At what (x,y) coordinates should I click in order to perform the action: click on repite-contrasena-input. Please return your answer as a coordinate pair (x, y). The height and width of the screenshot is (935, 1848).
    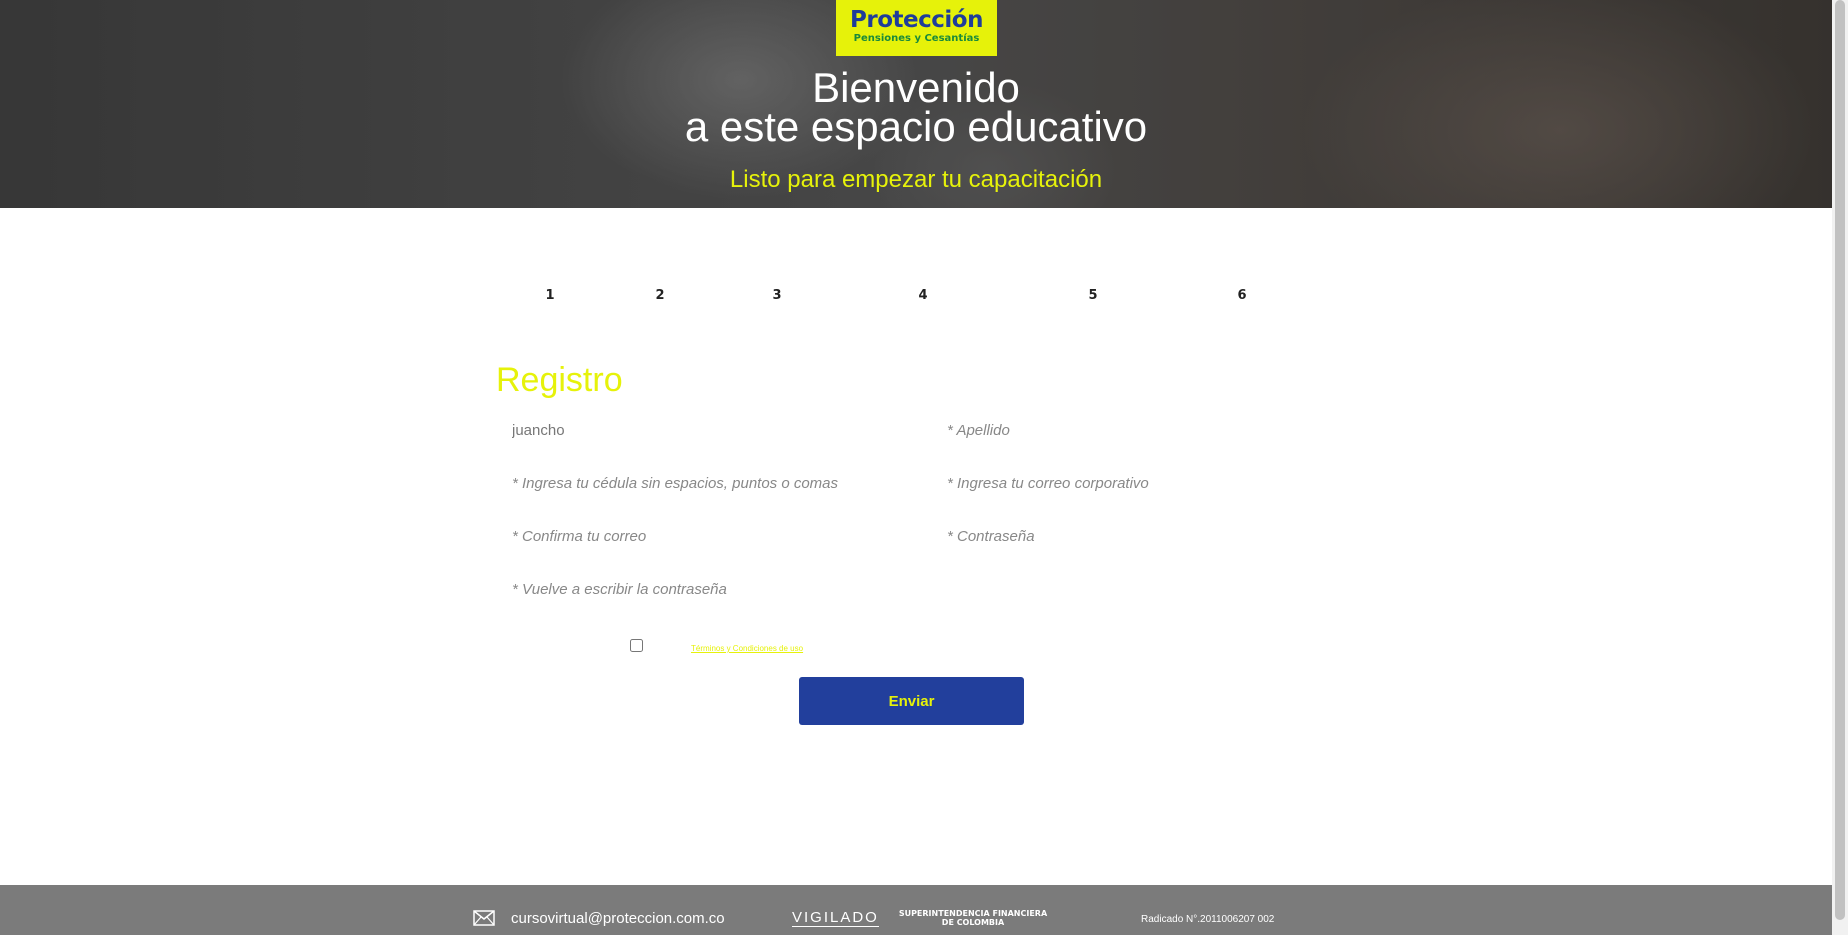
    Looking at the image, I should click on (722, 589).